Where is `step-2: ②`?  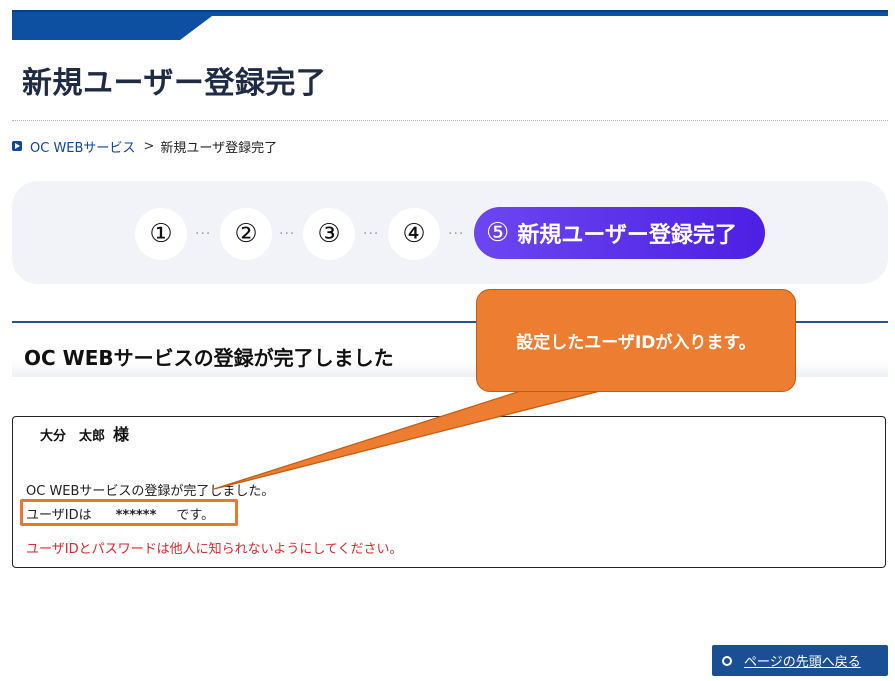
step-2: ② is located at coordinates (246, 234).